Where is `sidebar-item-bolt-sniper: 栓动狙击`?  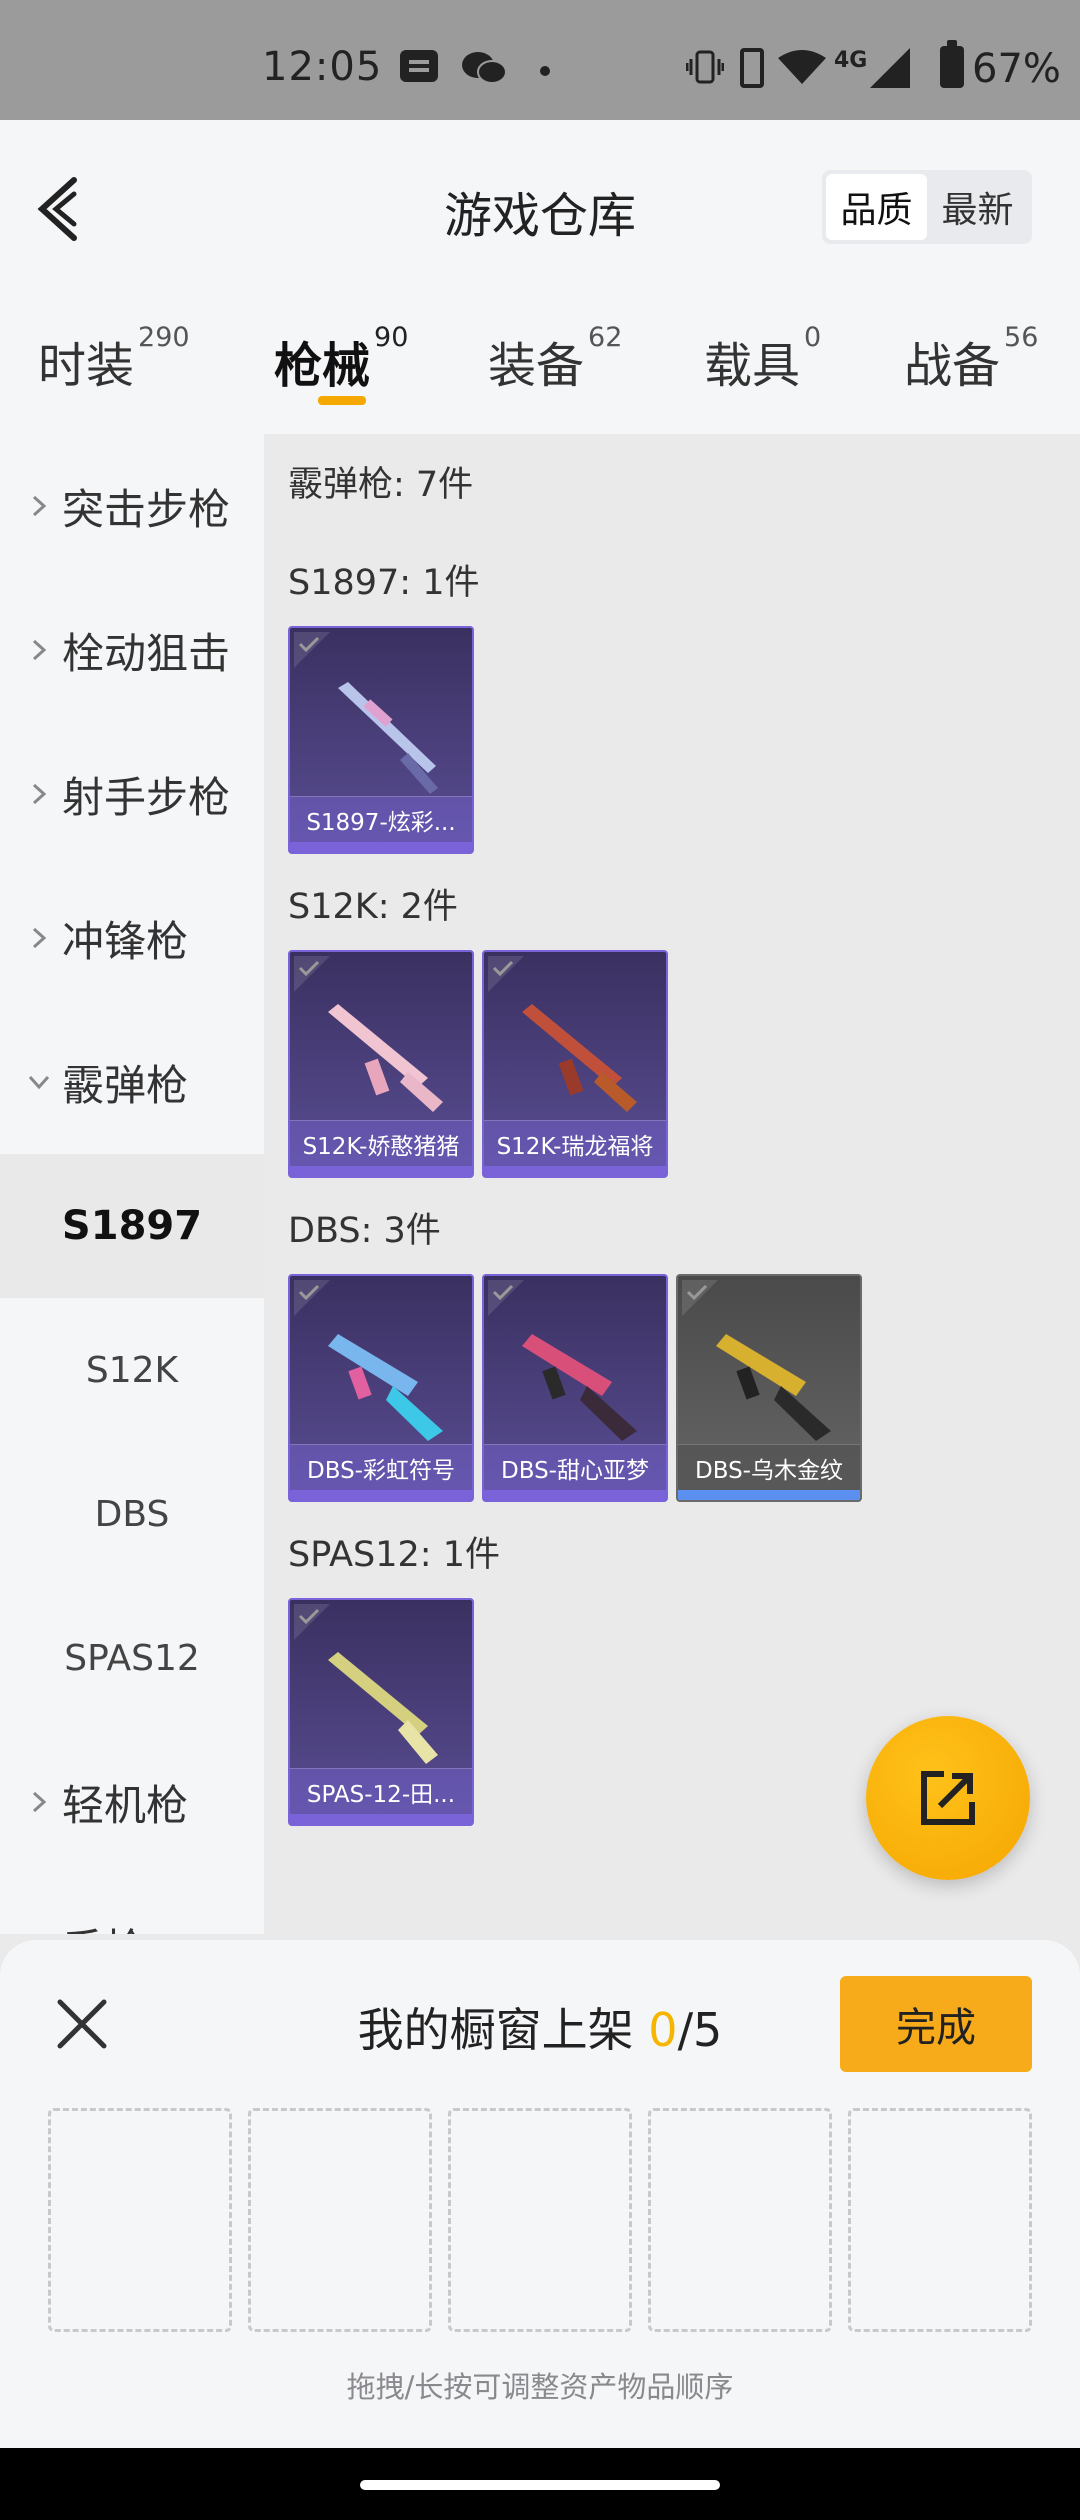
sidebar-item-bolt-sniper: 栓动狙击 is located at coordinates (132, 650).